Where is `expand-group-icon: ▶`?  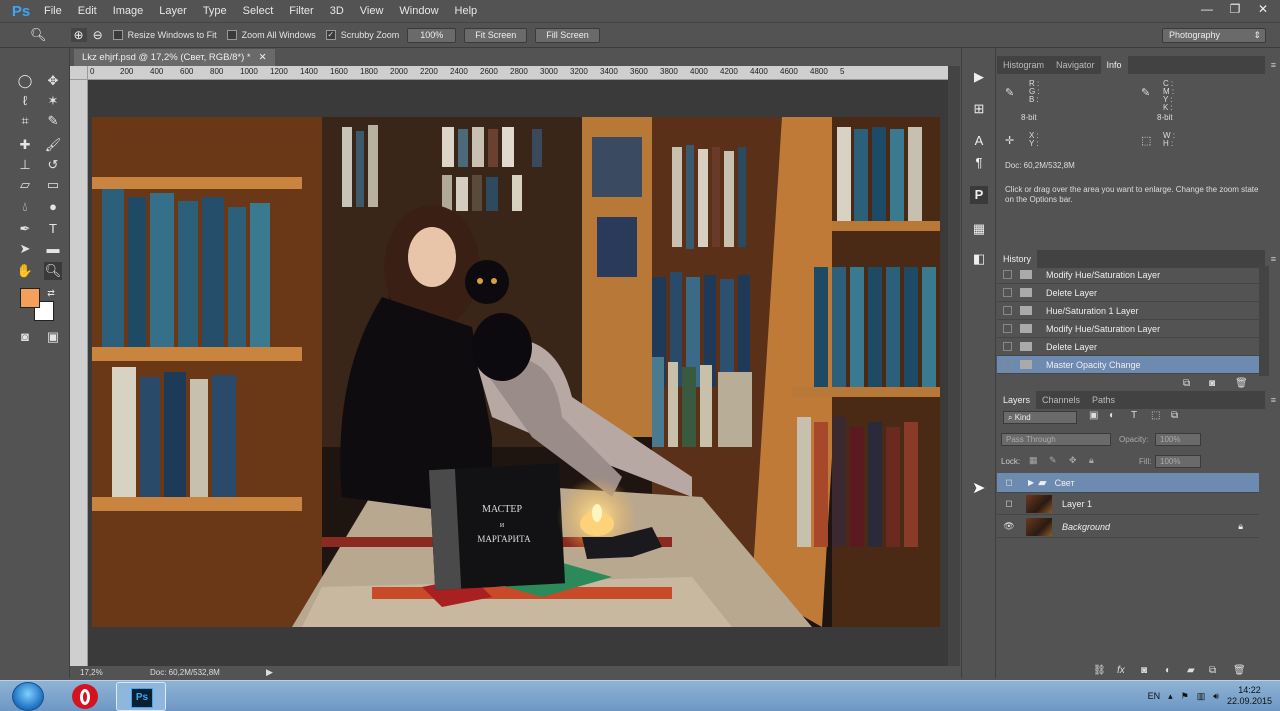
expand-group-icon: ▶ is located at coordinates (1031, 482).